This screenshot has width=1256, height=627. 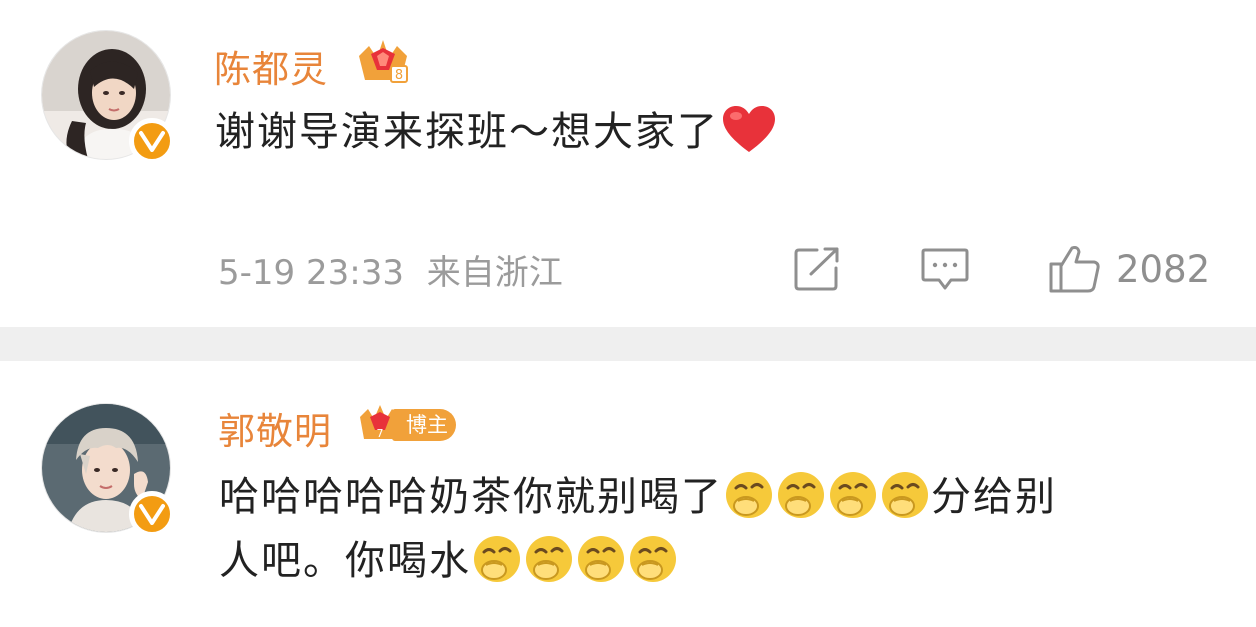 I want to click on like-button: 2082, so click(x=1129, y=269).